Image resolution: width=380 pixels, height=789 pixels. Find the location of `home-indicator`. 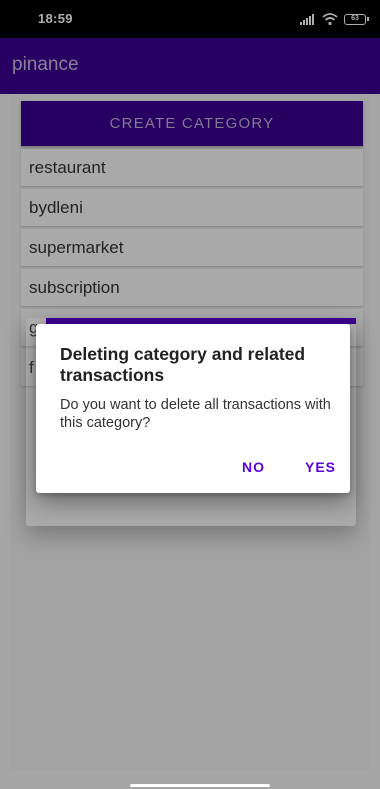

home-indicator is located at coordinates (200, 785).